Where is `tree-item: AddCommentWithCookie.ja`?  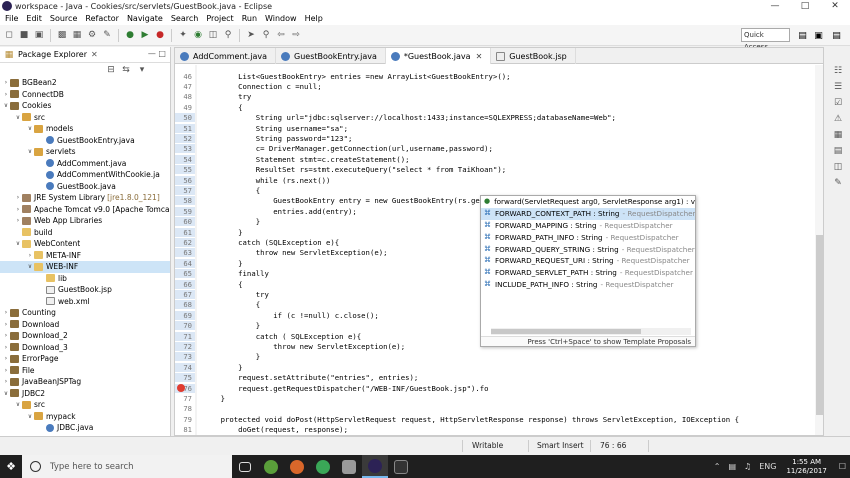
tree-item: AddCommentWithCookie.ja is located at coordinates (85, 175).